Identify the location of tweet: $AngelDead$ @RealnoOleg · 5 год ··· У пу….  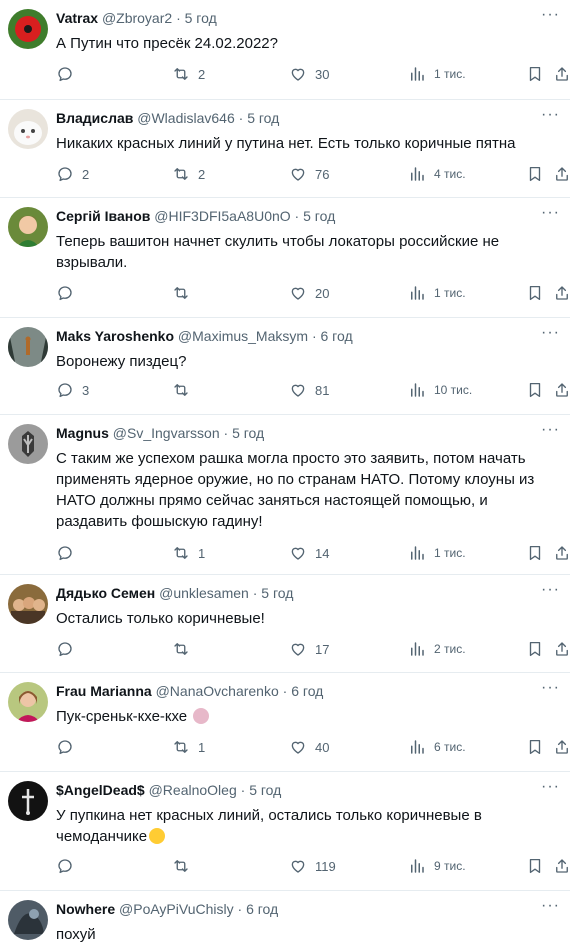
(285, 831).